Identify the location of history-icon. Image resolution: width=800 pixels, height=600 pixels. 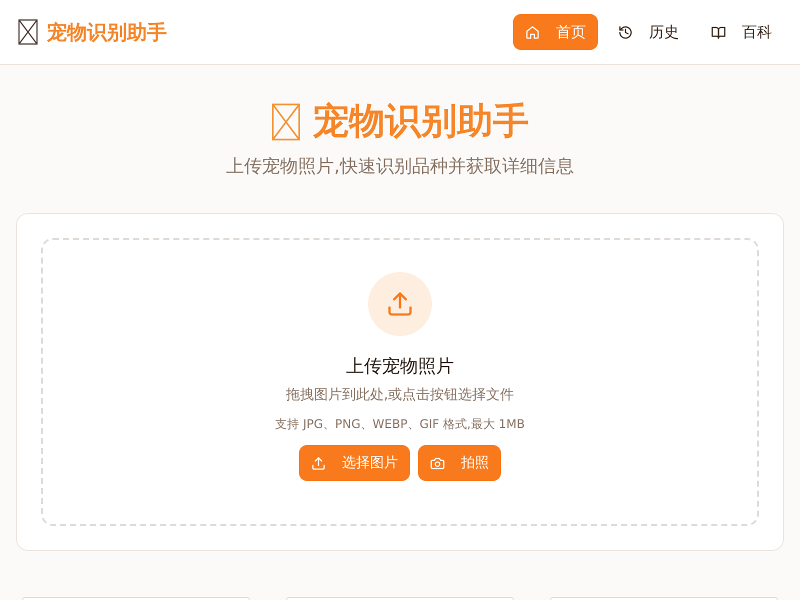
(625, 32).